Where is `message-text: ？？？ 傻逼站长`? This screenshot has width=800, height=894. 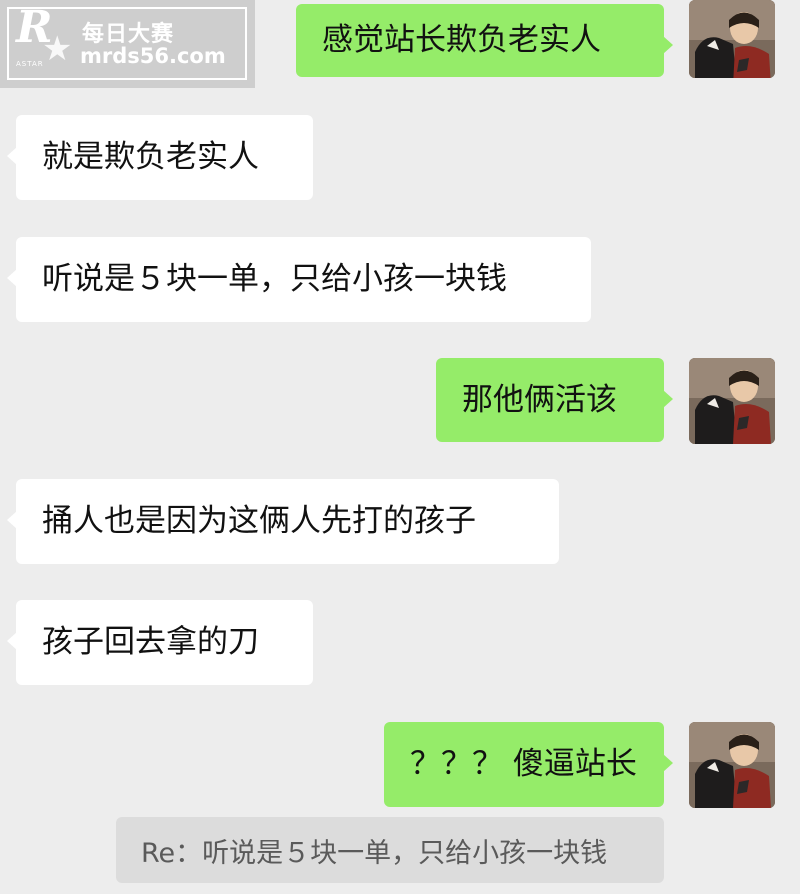 message-text: ？？？ 傻逼站长 is located at coordinates (523, 764).